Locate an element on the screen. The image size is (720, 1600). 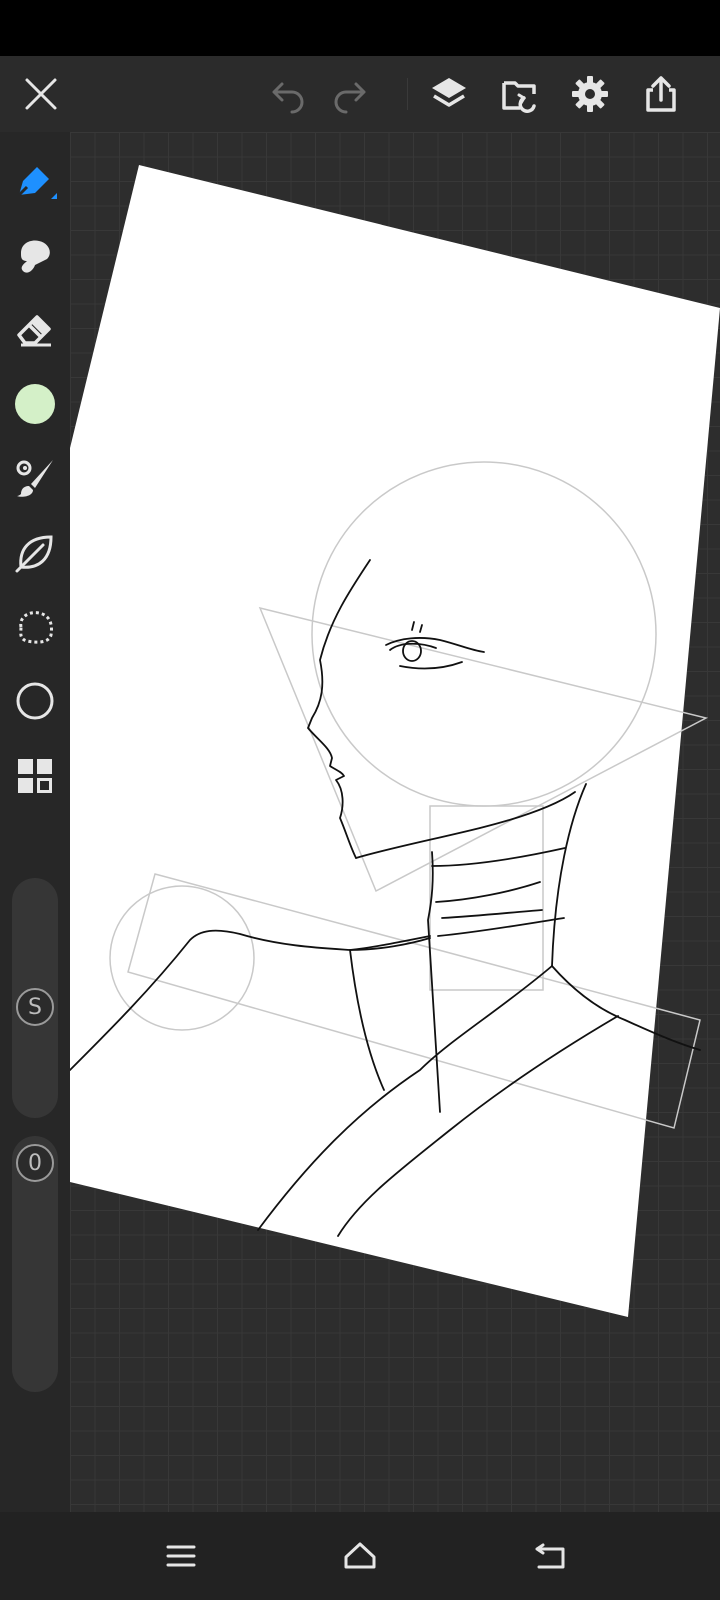
grid-icon is located at coordinates (35, 776).